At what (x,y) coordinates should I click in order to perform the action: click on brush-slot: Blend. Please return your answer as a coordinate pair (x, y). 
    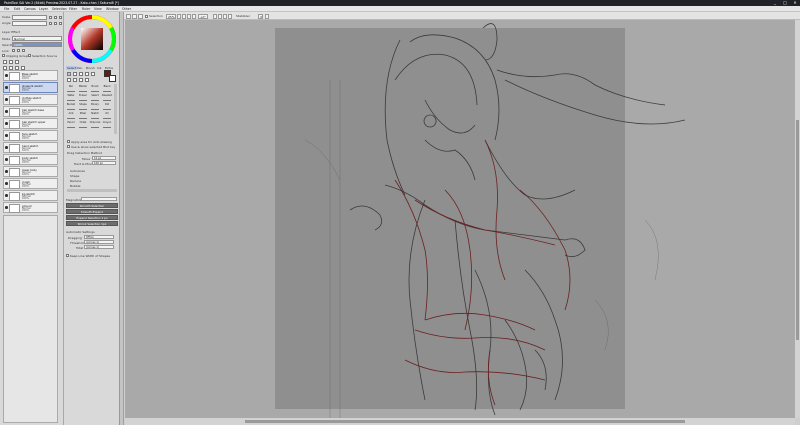
    Looking at the image, I should click on (107, 89).